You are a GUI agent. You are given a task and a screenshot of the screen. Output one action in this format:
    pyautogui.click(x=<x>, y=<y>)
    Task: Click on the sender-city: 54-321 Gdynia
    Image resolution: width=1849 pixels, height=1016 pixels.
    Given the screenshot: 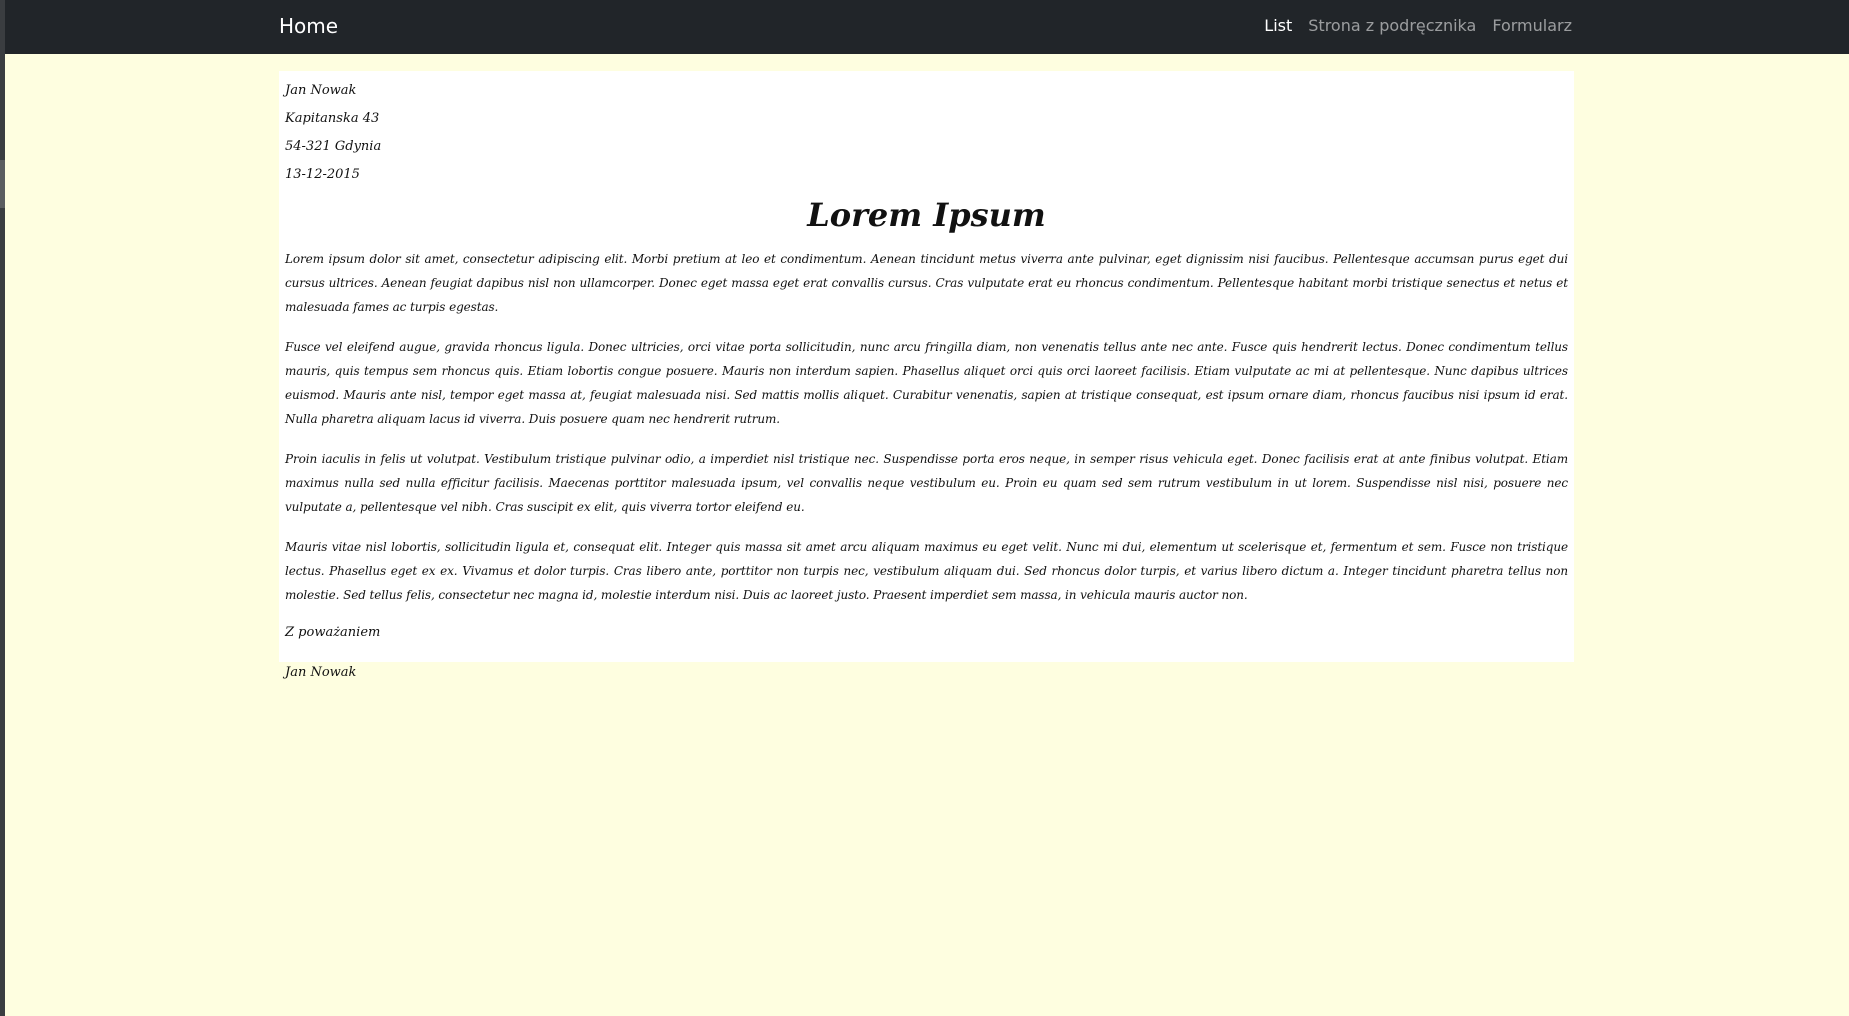 What is the action you would take?
    pyautogui.click(x=333, y=146)
    